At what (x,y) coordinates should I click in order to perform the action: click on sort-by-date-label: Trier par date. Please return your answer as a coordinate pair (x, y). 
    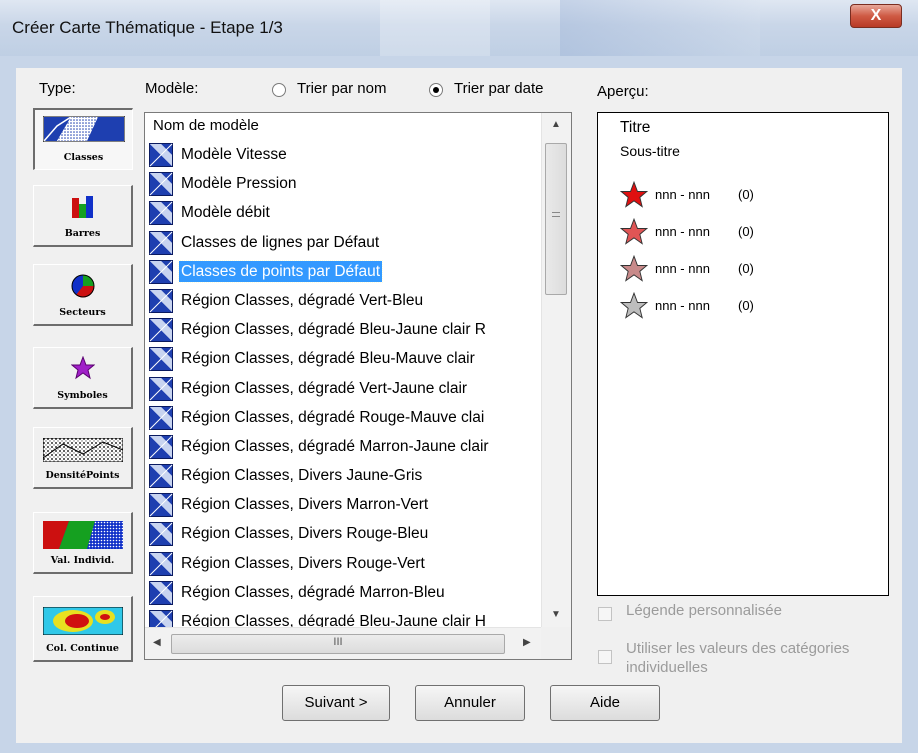
    Looking at the image, I should click on (498, 88).